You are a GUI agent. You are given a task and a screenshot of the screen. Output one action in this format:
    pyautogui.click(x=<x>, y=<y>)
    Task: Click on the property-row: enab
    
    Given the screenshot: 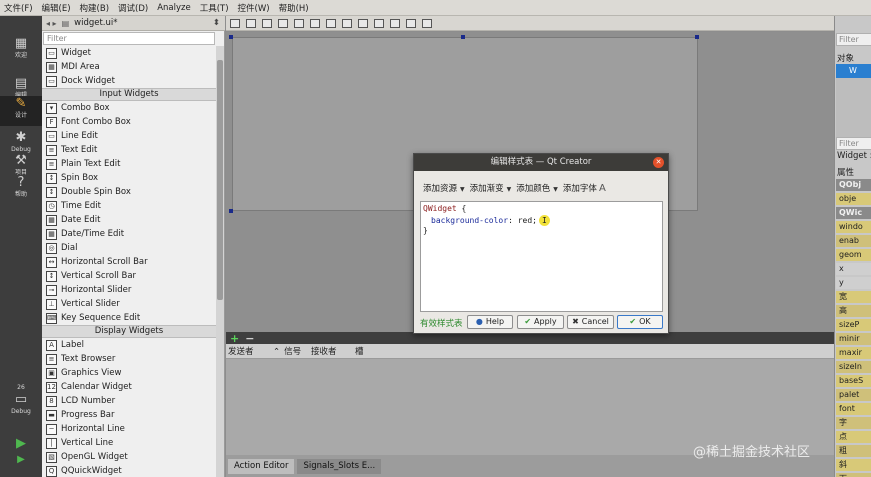 What is the action you would take?
    pyautogui.click(x=853, y=241)
    